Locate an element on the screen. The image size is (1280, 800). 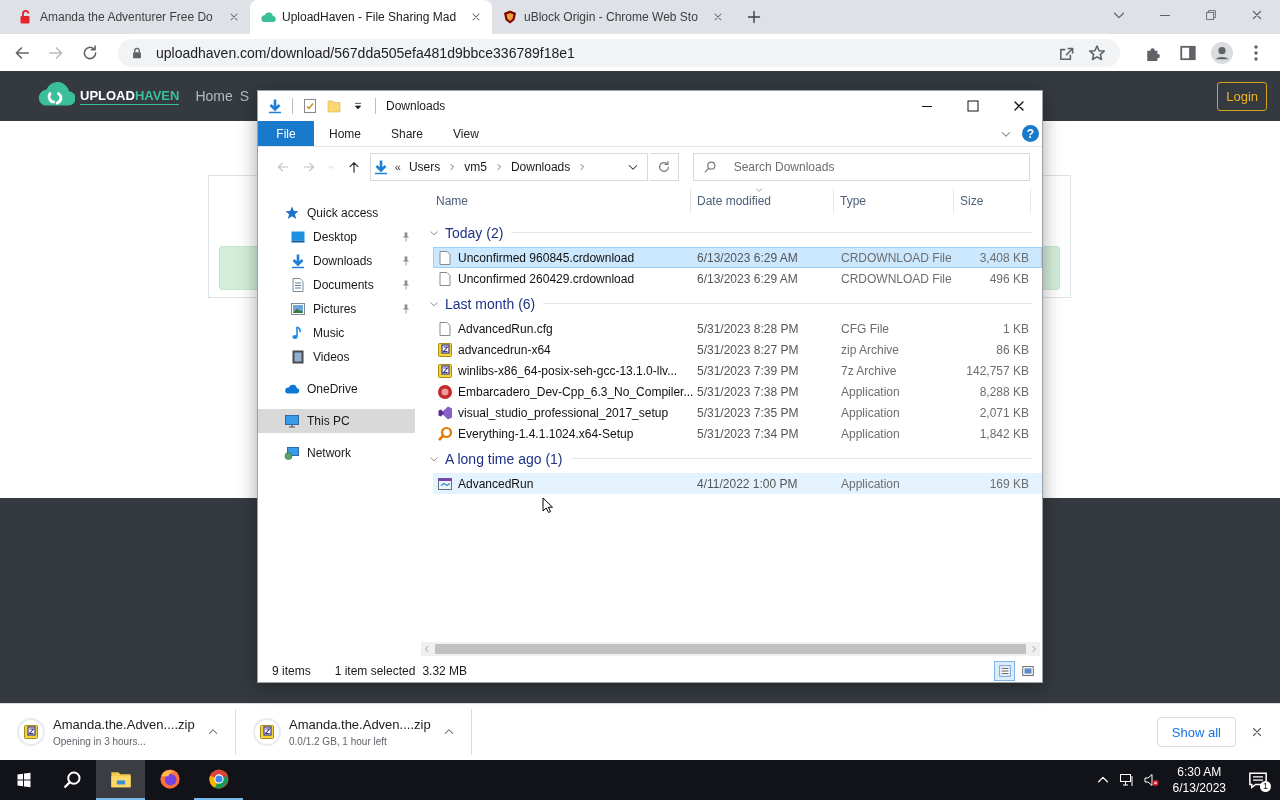
notifications-button: 1 is located at coordinates (1258, 780).